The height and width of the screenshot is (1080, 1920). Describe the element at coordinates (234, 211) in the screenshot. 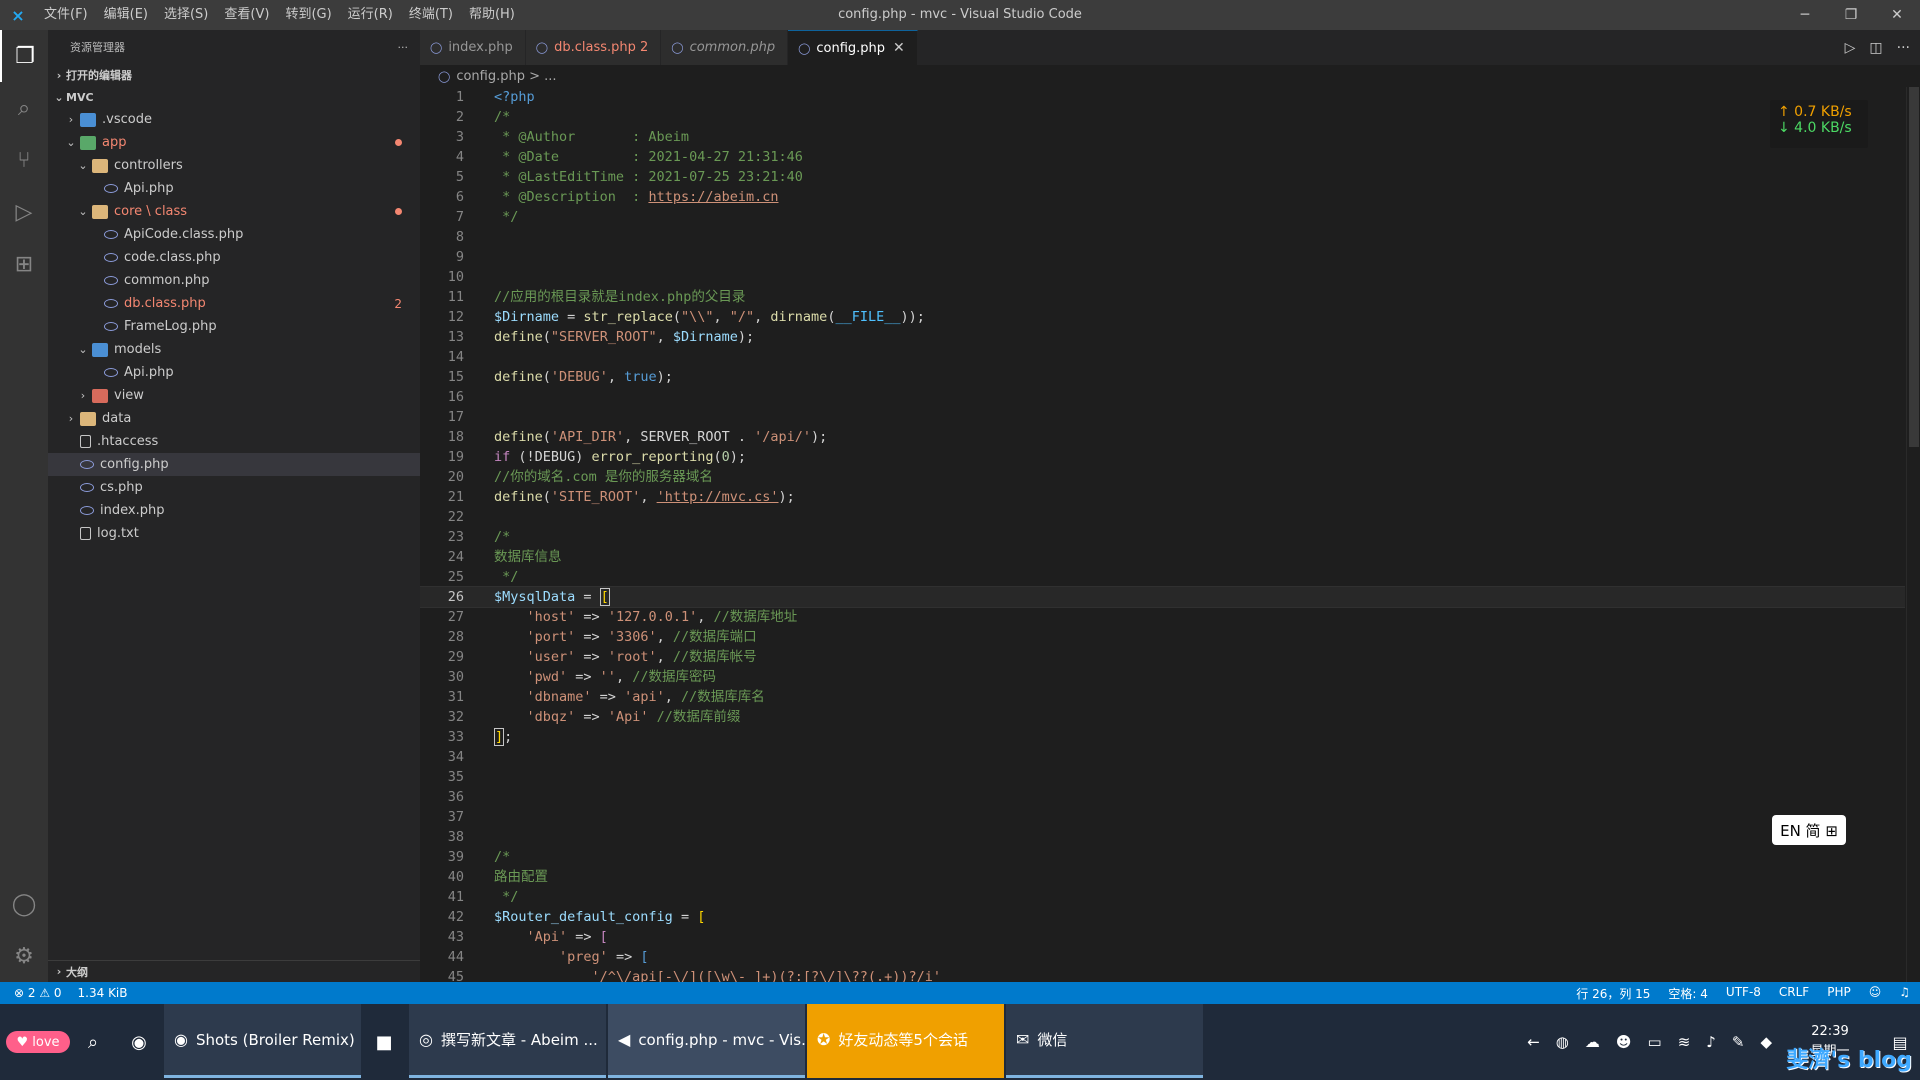

I see `tree-folder: ⌄ core \ class` at that location.